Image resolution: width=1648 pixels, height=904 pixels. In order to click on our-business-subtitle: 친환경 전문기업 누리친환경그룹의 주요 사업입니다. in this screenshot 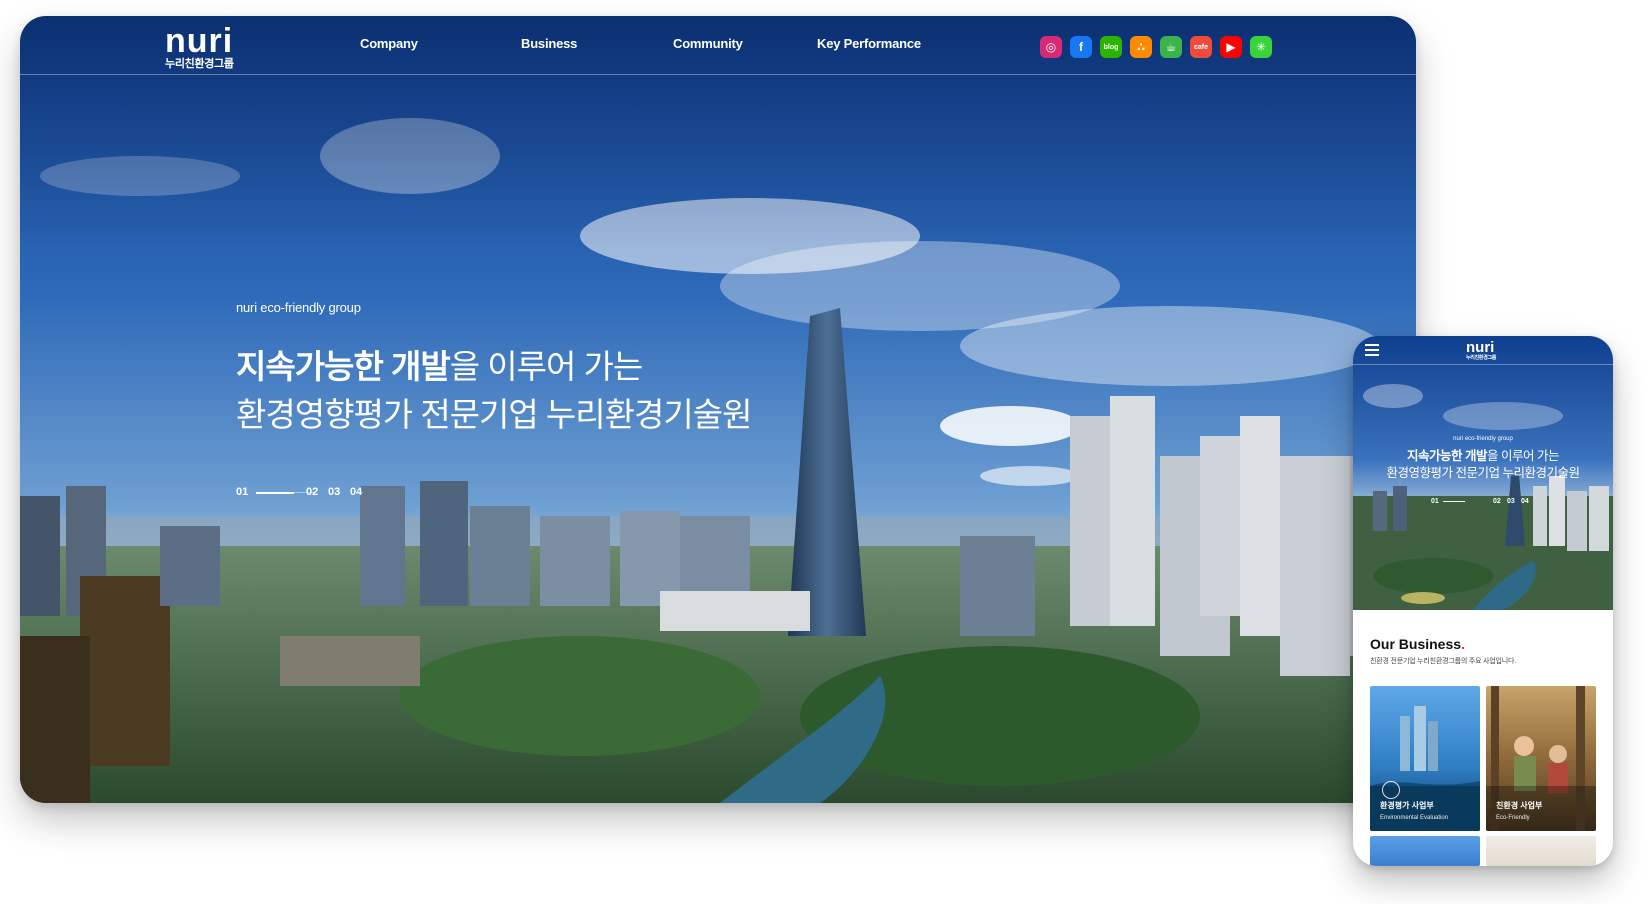, I will do `click(1443, 661)`.